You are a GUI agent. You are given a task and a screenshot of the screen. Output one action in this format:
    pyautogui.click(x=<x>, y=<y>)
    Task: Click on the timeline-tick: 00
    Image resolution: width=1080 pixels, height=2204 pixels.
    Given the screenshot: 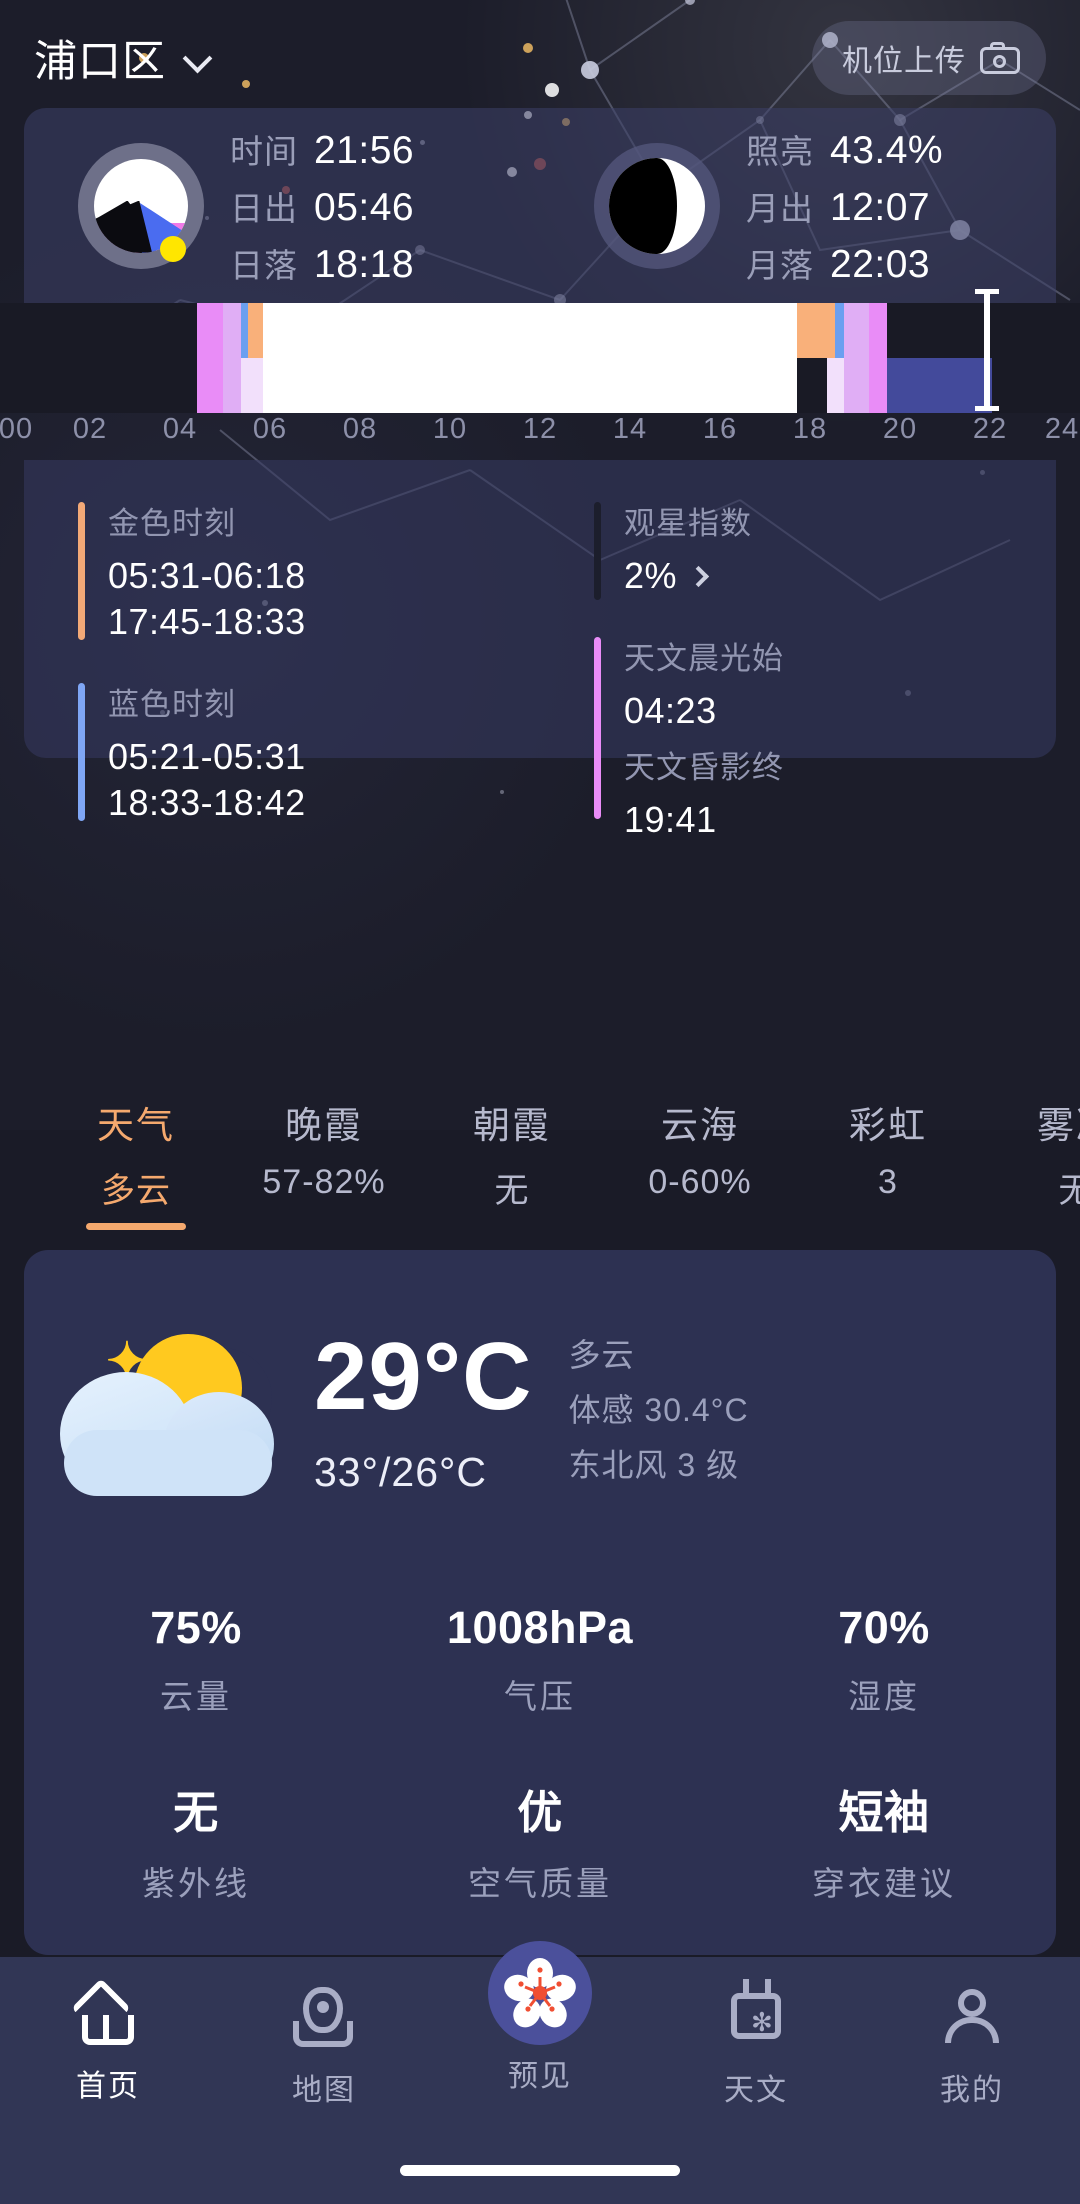 What is the action you would take?
    pyautogui.click(x=17, y=429)
    